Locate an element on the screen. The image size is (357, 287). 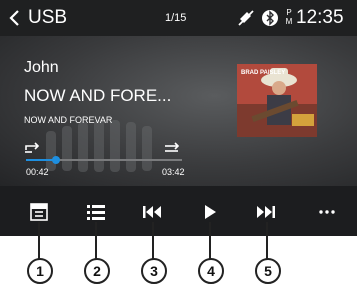
album-cover: BRAD PAISLEY is located at coordinates (277, 100).